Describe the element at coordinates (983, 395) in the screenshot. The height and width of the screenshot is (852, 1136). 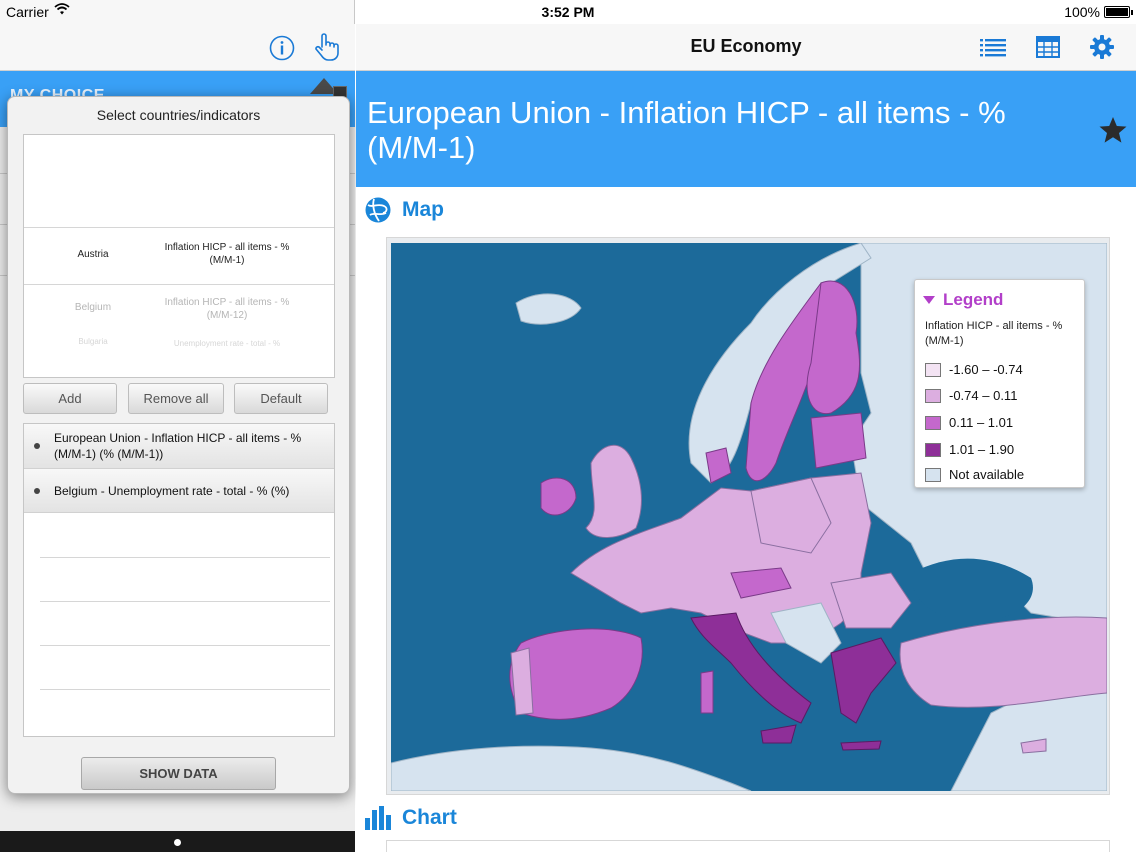
I see `legend-item-label: -0.74 – 0.11` at that location.